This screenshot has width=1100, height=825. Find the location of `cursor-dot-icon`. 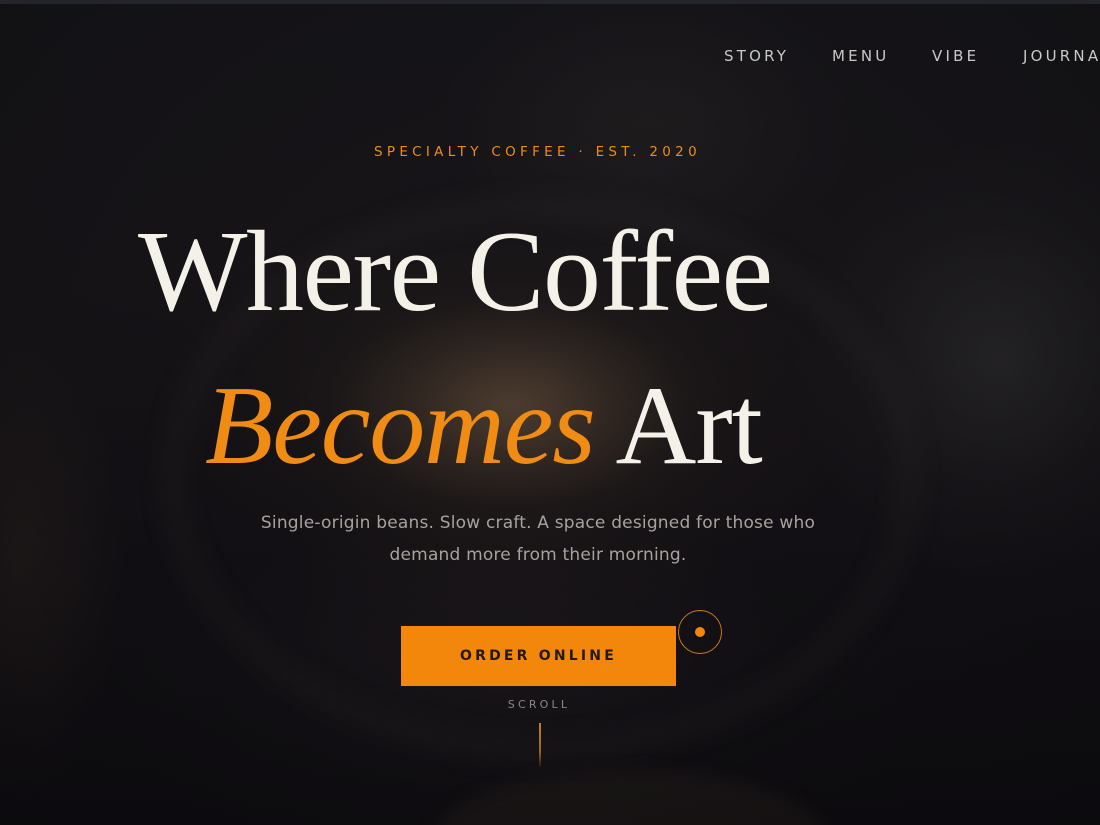

cursor-dot-icon is located at coordinates (700, 632).